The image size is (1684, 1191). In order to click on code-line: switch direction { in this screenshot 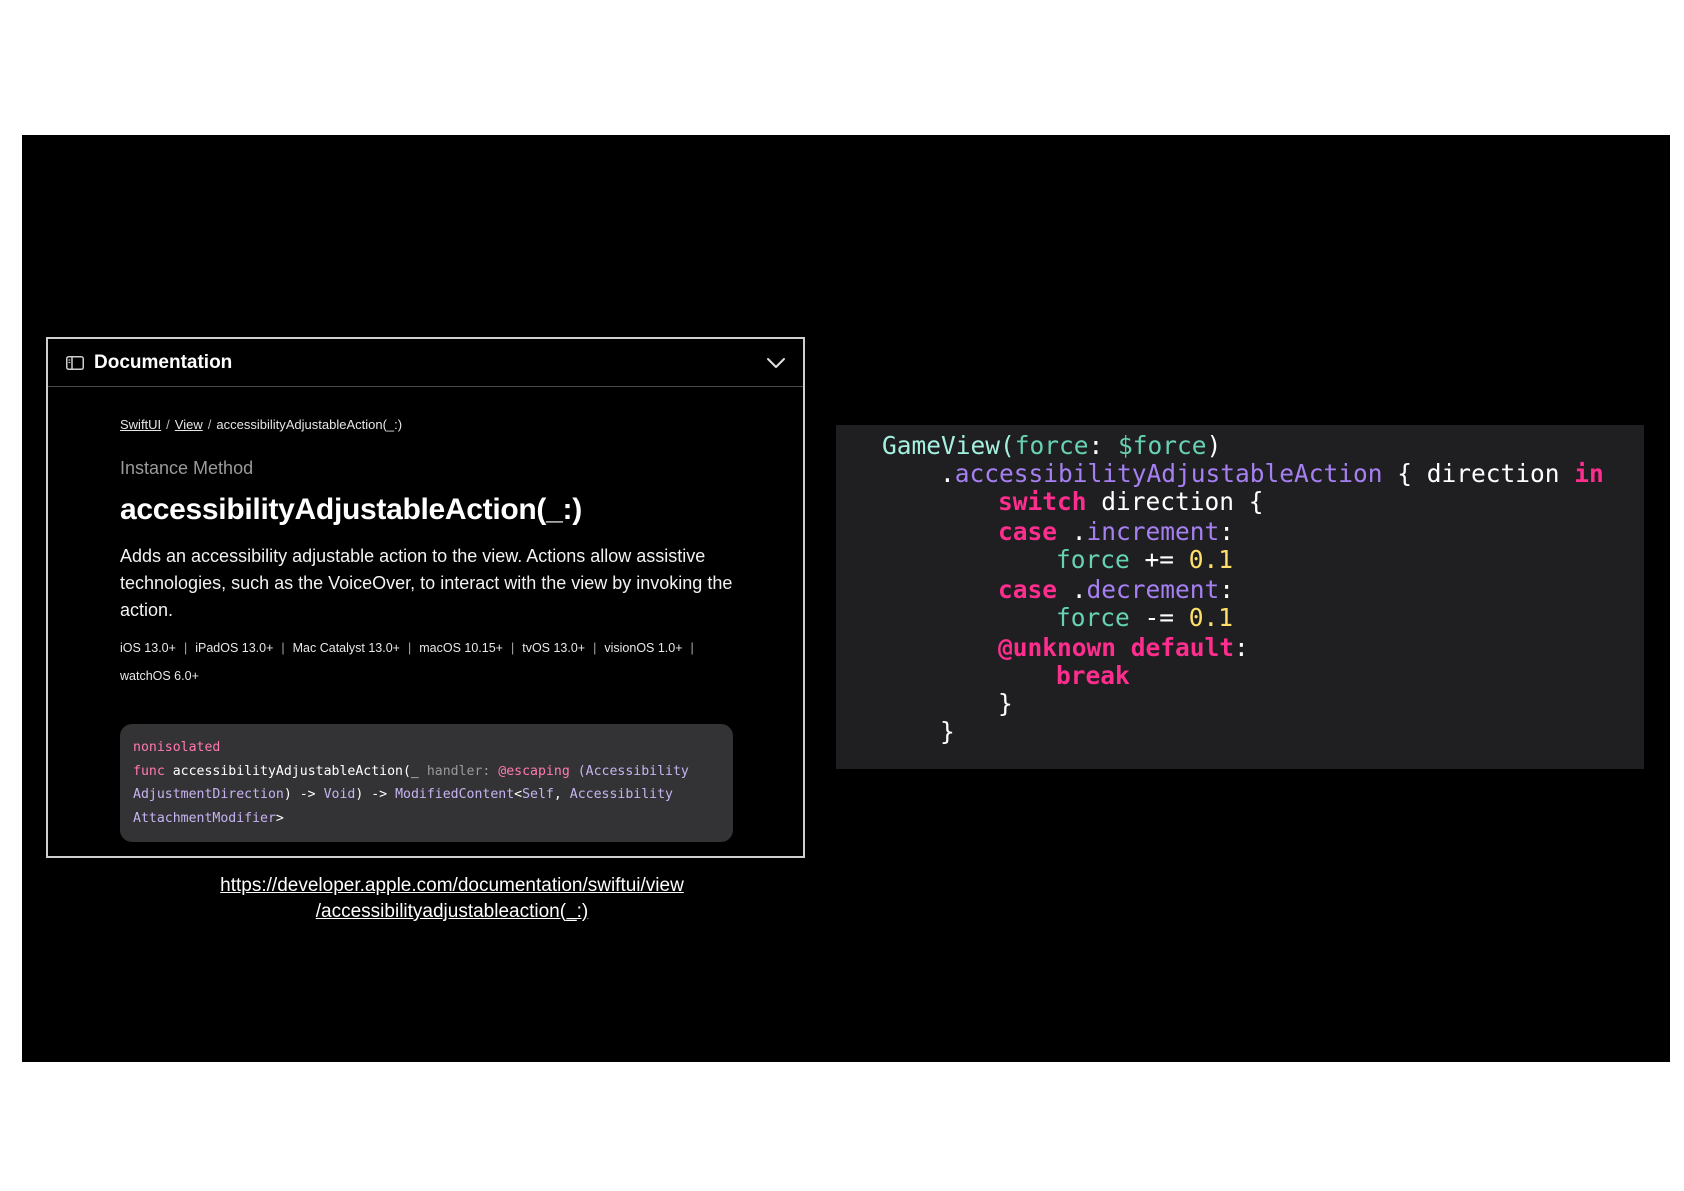, I will do `click(1131, 502)`.